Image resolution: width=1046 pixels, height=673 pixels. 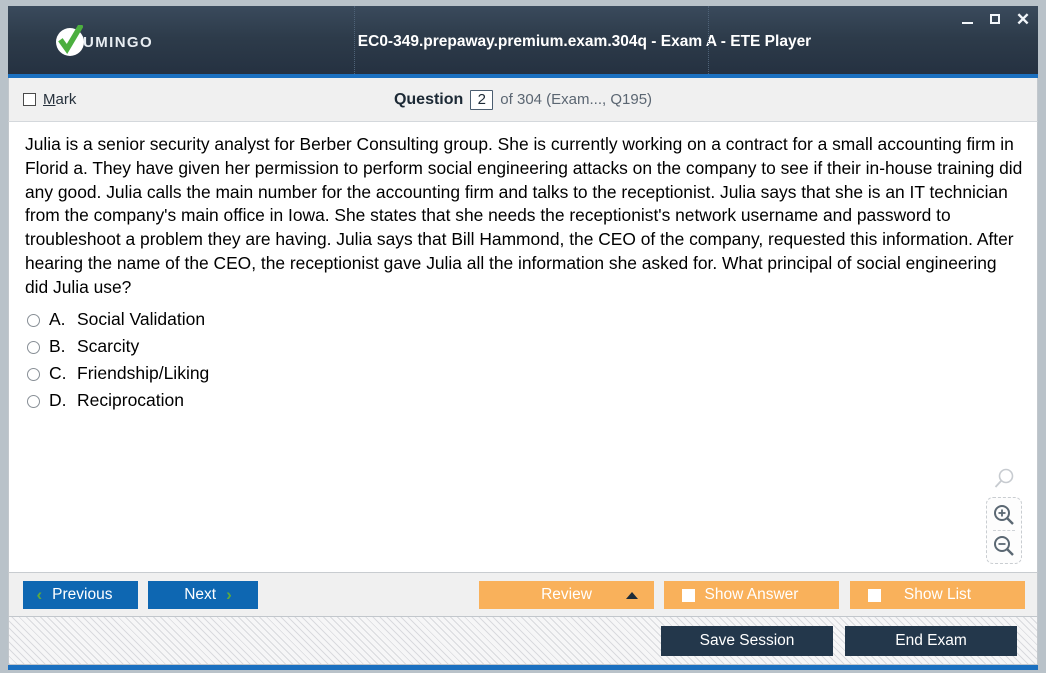 I want to click on maximize-button, so click(x=995, y=19).